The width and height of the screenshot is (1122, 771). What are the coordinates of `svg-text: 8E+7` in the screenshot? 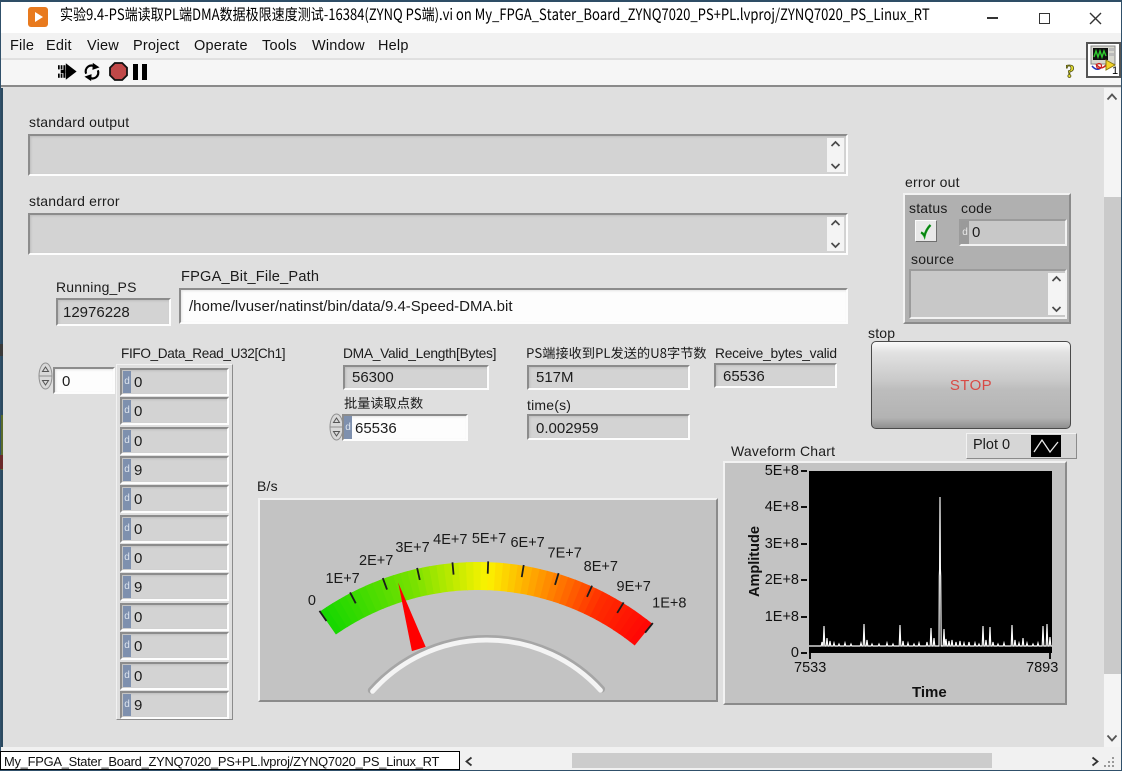 It's located at (601, 567).